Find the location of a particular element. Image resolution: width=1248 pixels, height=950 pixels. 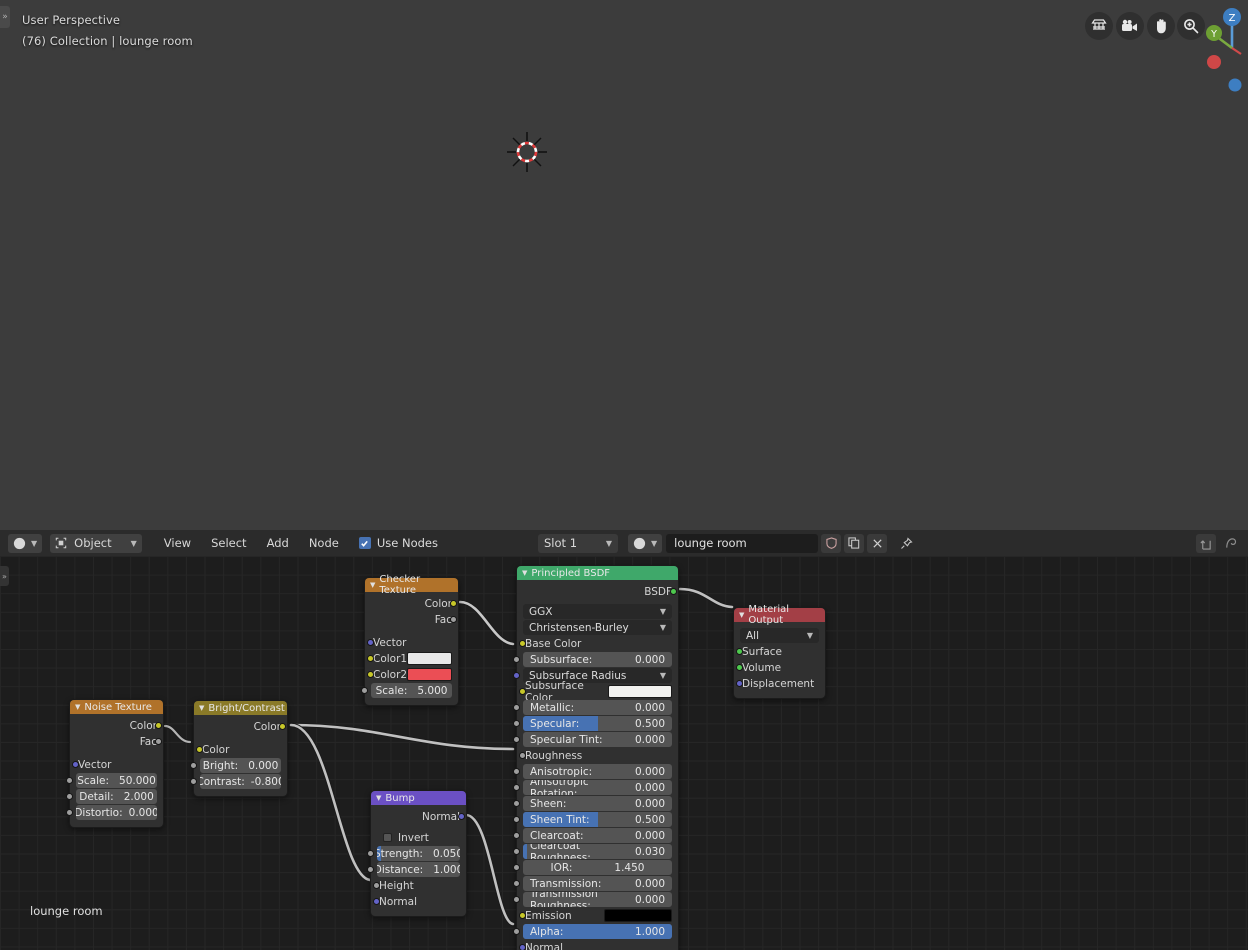

material-name-field: lounge room is located at coordinates (742, 543).